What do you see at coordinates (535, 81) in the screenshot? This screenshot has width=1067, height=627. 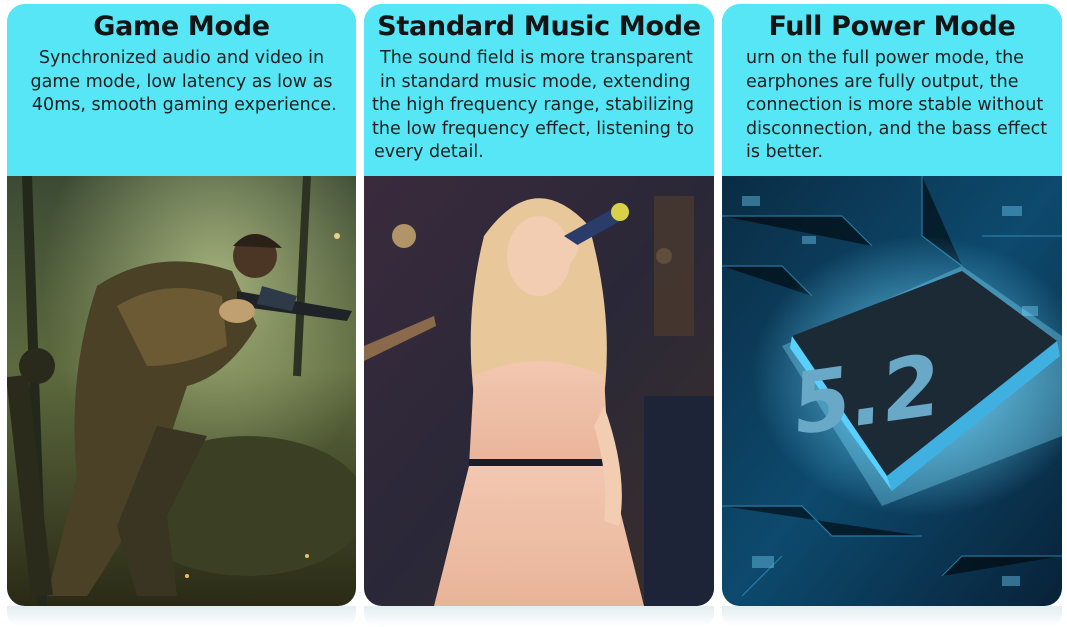 I see `desc-line: in standard music mode, extending` at bounding box center [535, 81].